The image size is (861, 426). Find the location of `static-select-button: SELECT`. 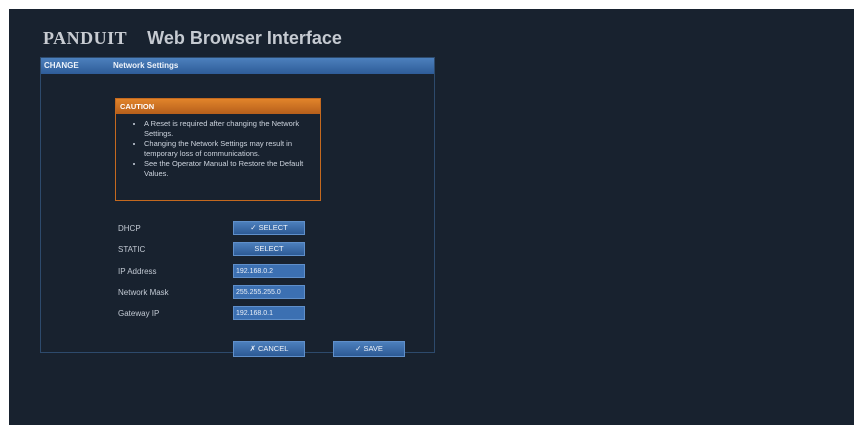

static-select-button: SELECT is located at coordinates (269, 249).